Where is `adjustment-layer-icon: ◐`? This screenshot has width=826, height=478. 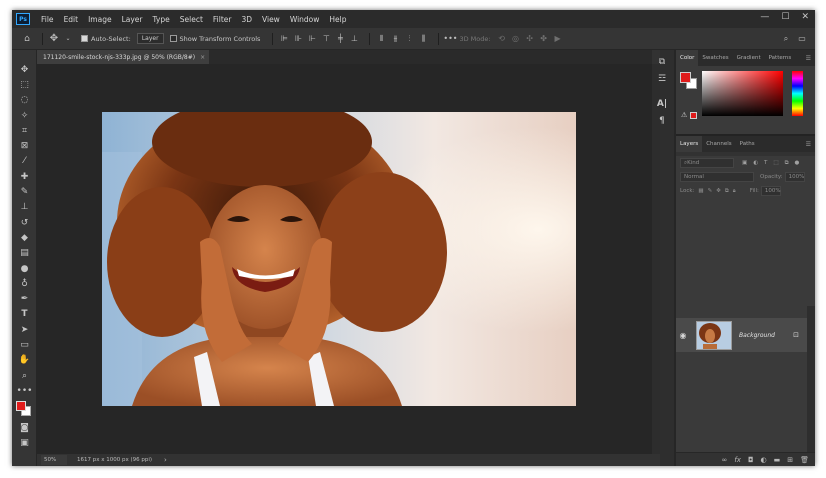 adjustment-layer-icon: ◐ is located at coordinates (764, 460).